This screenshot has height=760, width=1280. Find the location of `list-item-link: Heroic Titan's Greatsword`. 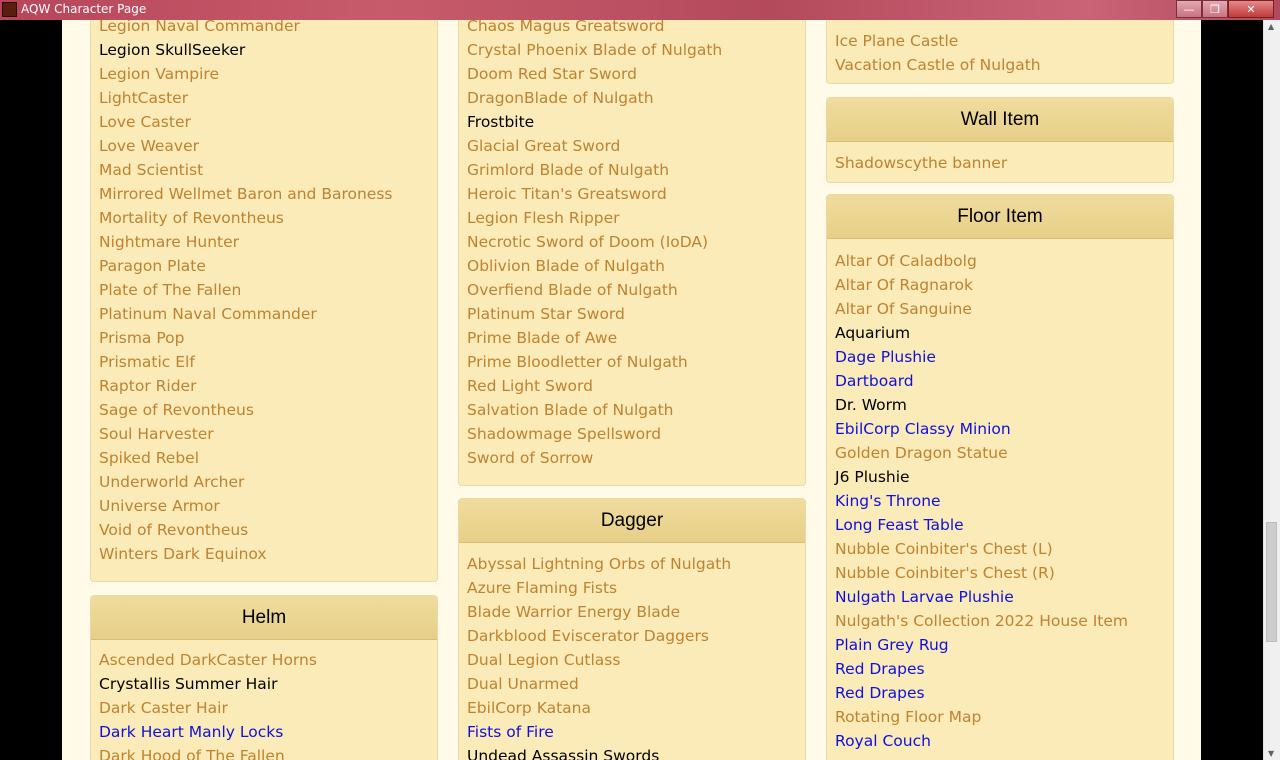

list-item-link: Heroic Titan's Greatsword is located at coordinates (567, 194).